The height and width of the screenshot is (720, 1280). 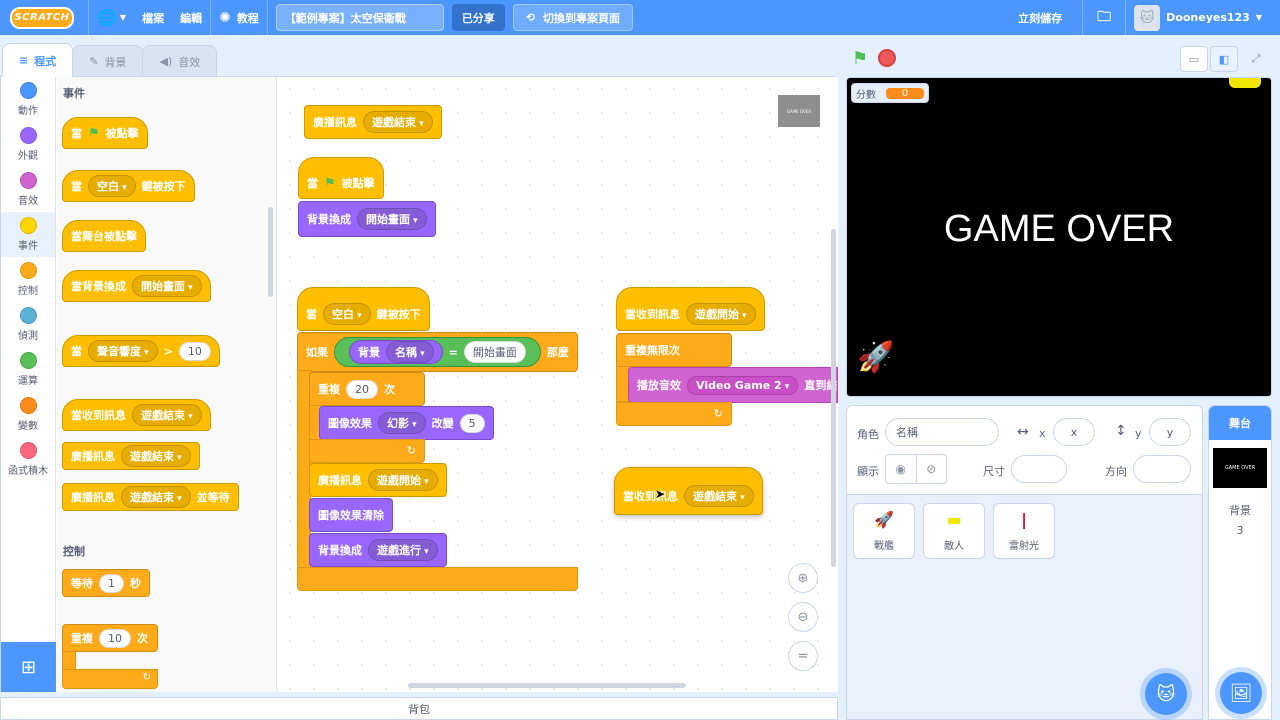 What do you see at coordinates (111, 583) in the screenshot?
I see `wait-seconds-input: 1` at bounding box center [111, 583].